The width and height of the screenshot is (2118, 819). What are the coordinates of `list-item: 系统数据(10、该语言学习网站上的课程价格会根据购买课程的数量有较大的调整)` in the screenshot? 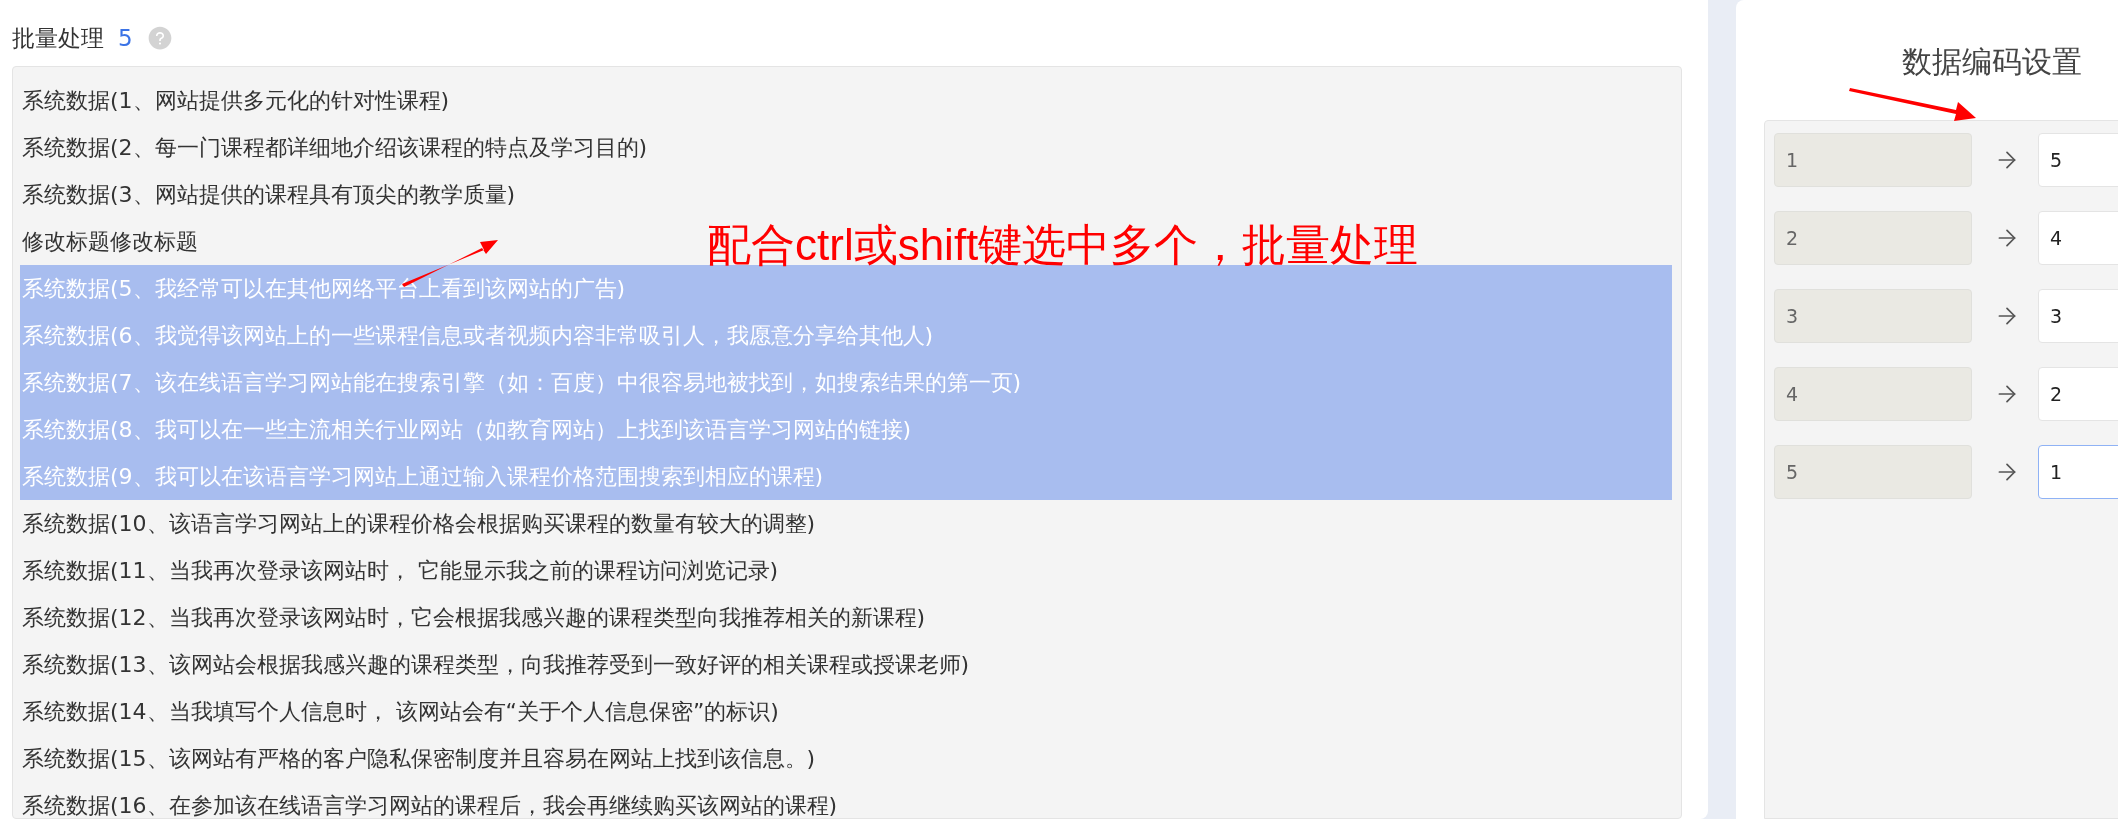 It's located at (418, 523).